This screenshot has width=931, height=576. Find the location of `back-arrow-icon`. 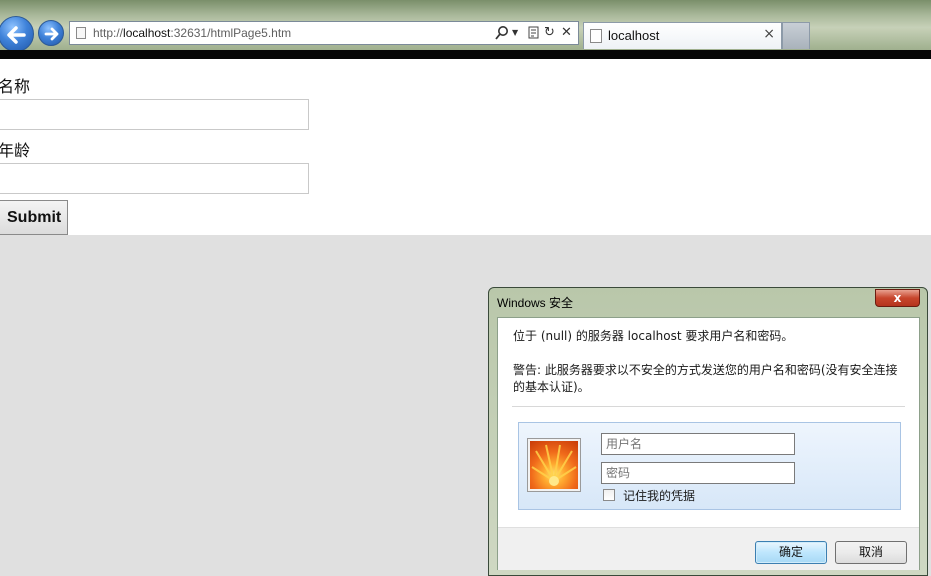

back-arrow-icon is located at coordinates (16, 35).